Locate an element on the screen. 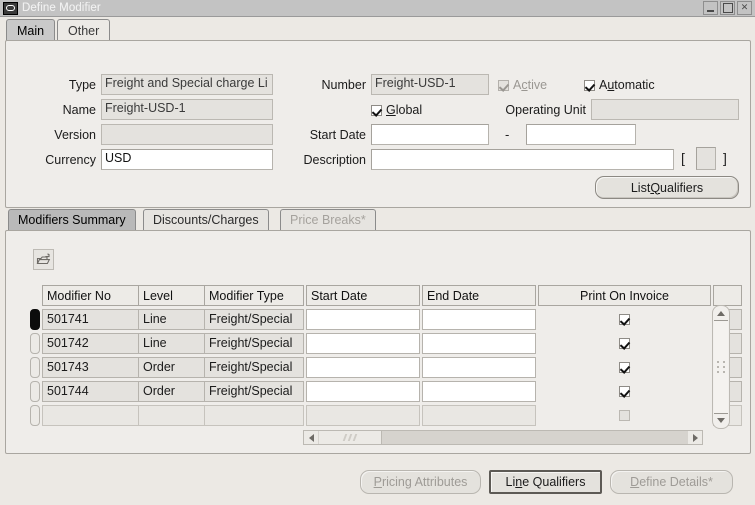 Image resolution: width=755 pixels, height=505 pixels. scroll-right-arrow-icon is located at coordinates (695, 437).